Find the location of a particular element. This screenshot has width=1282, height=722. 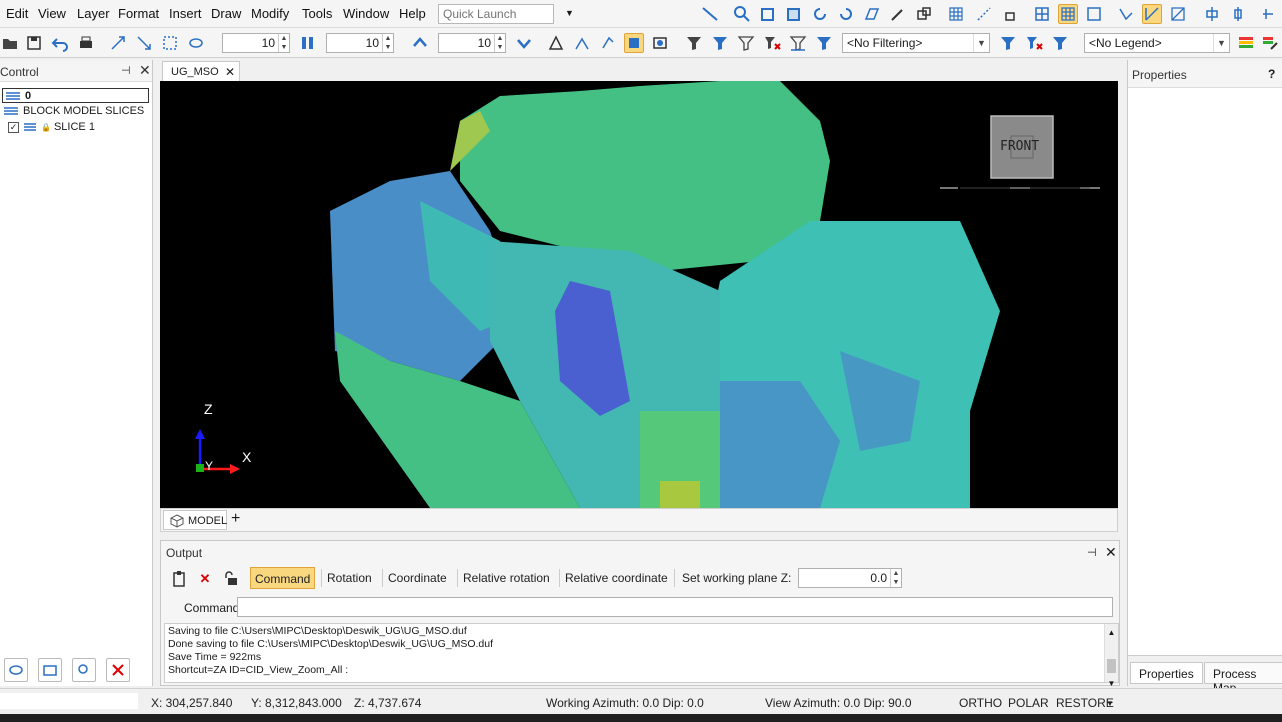

align-icon is located at coordinates (1212, 14).